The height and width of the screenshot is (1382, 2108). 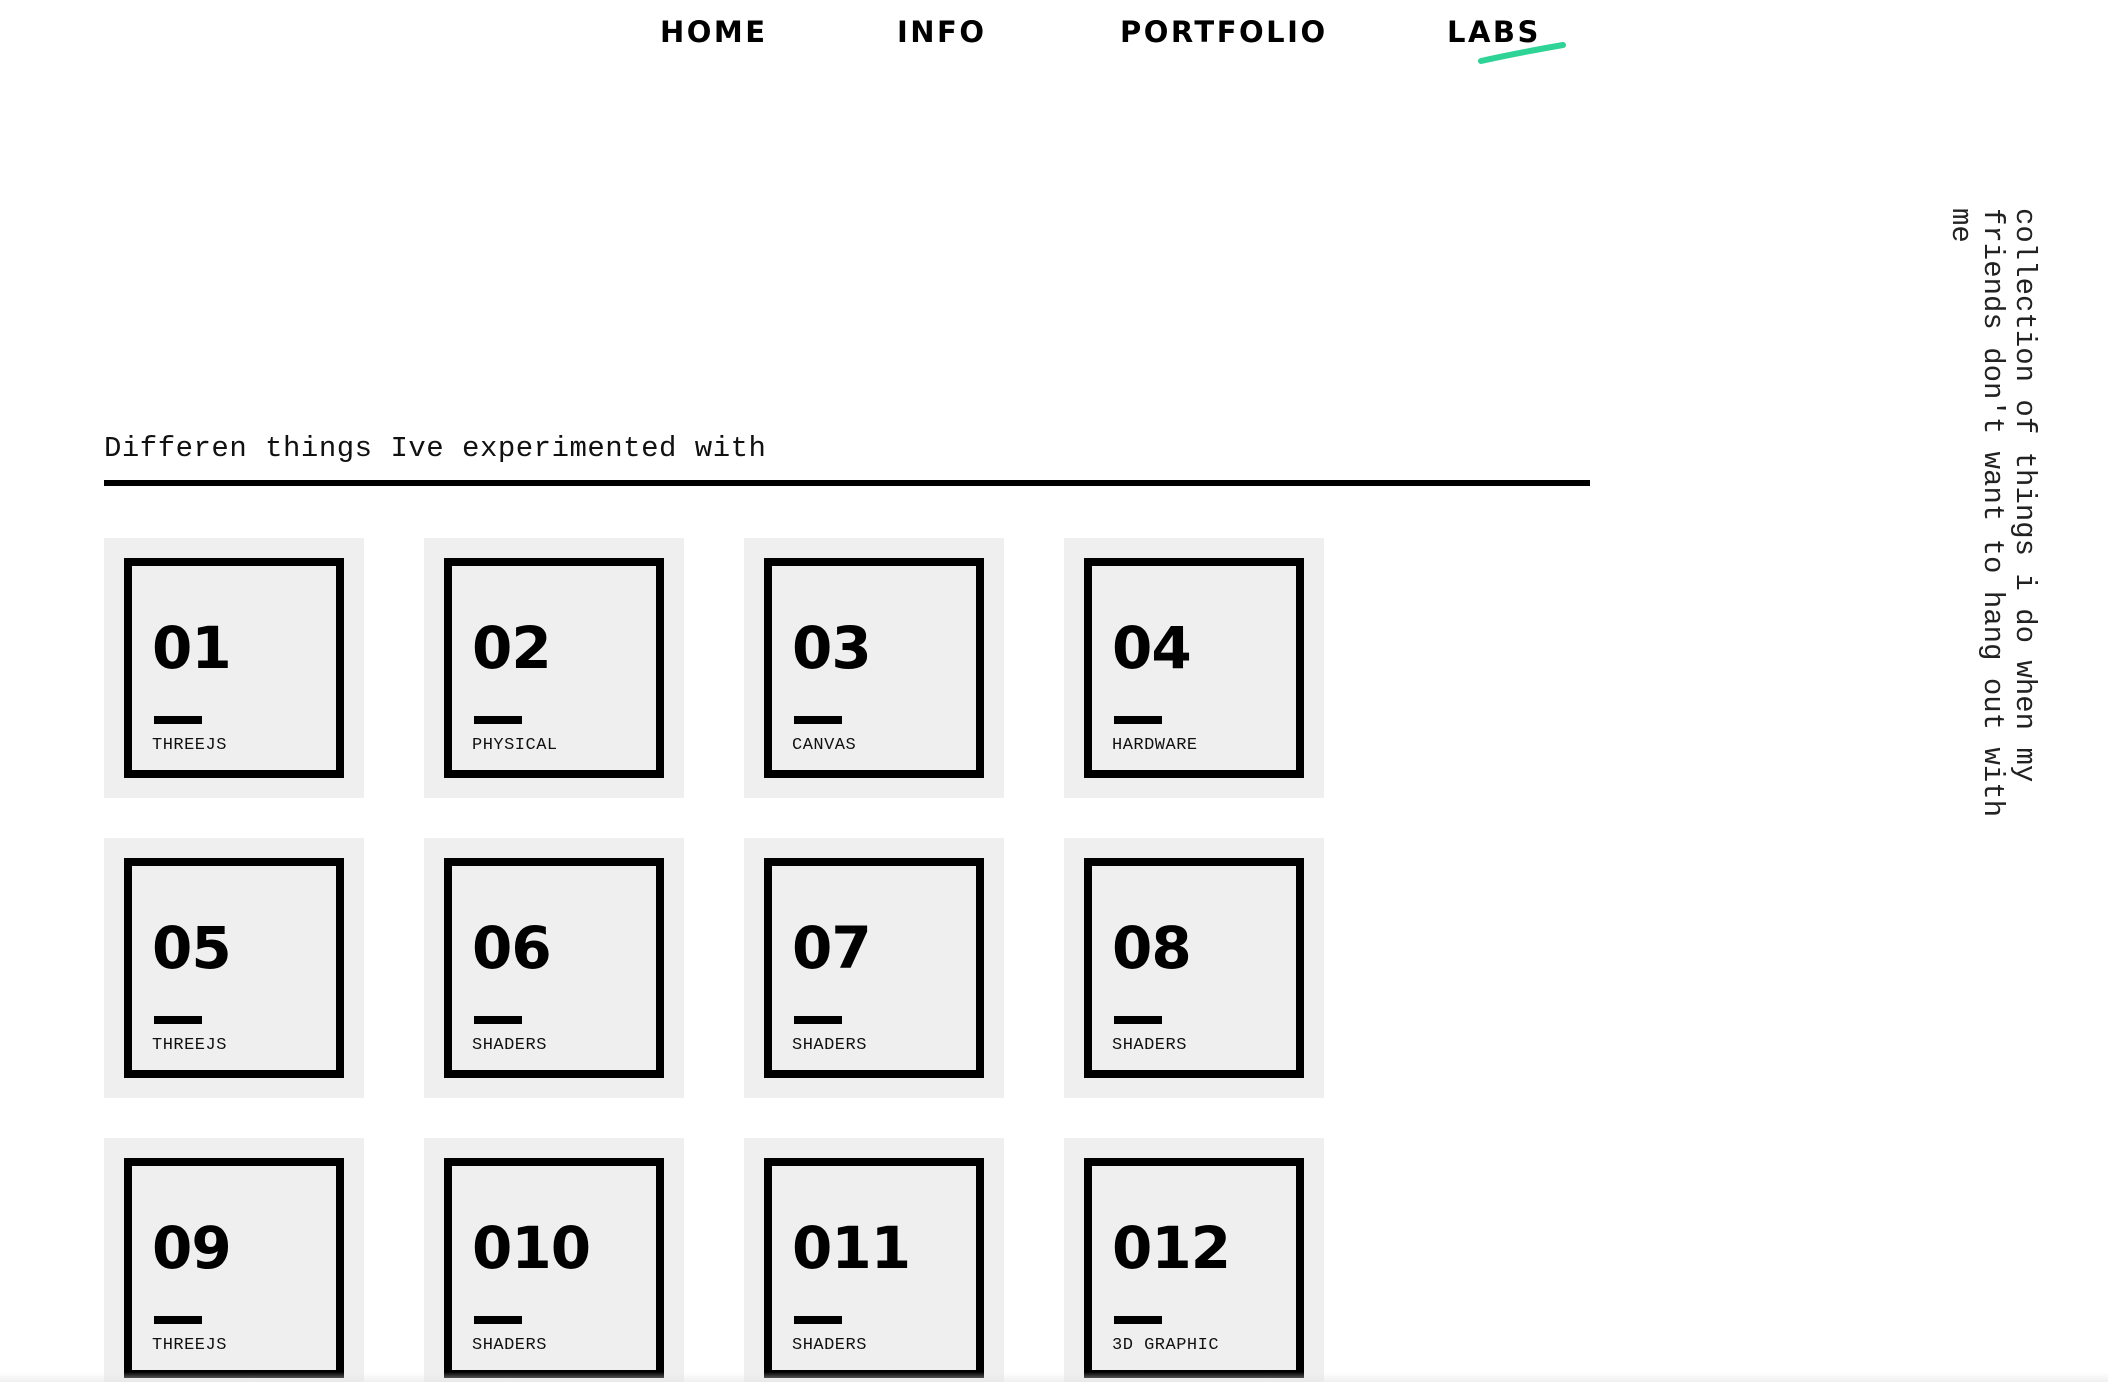 What do you see at coordinates (1494, 32) in the screenshot?
I see `nav-labs-label: LABS` at bounding box center [1494, 32].